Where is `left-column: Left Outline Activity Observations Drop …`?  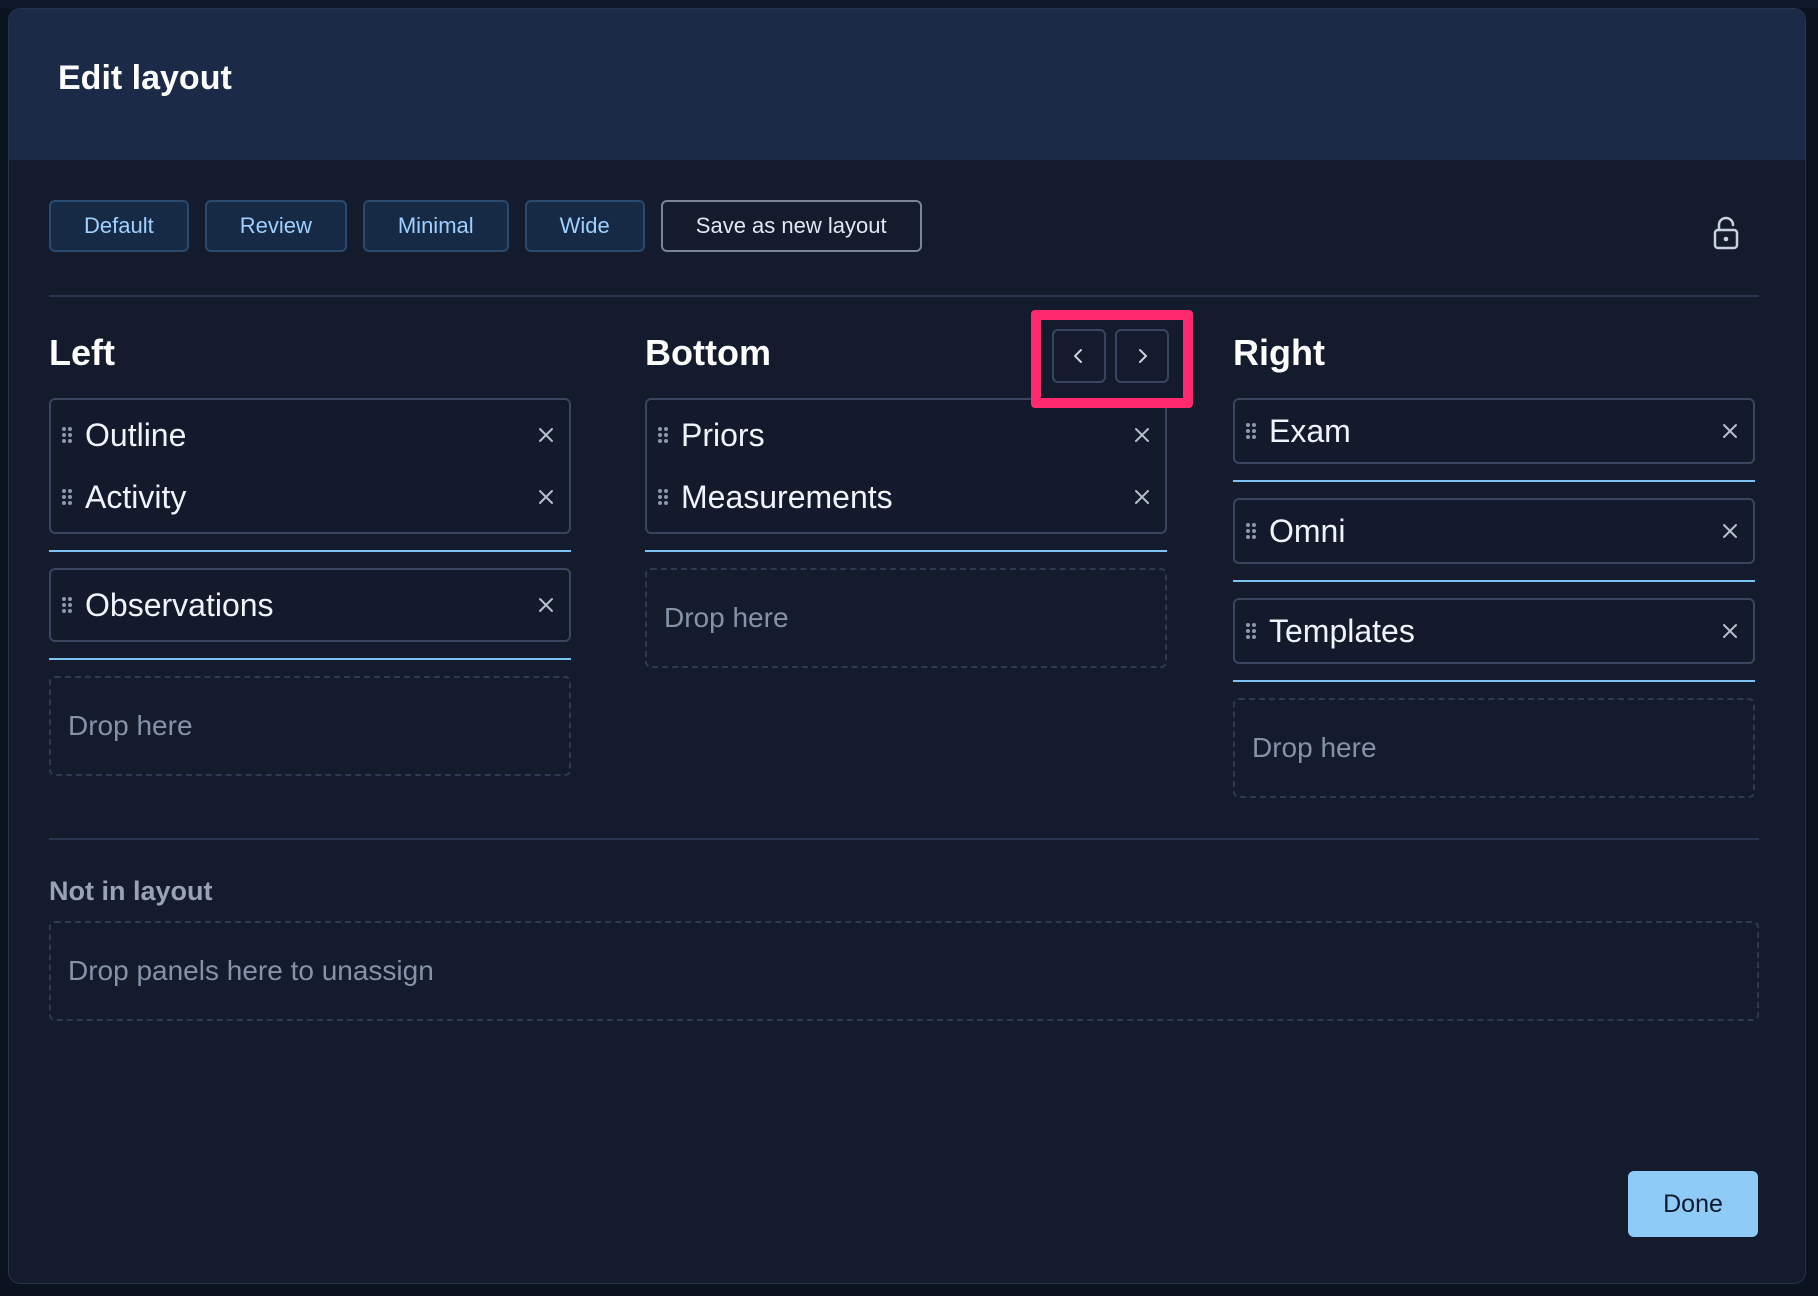
left-column: Left Outline Activity Observations Drop … is located at coordinates (310, 553).